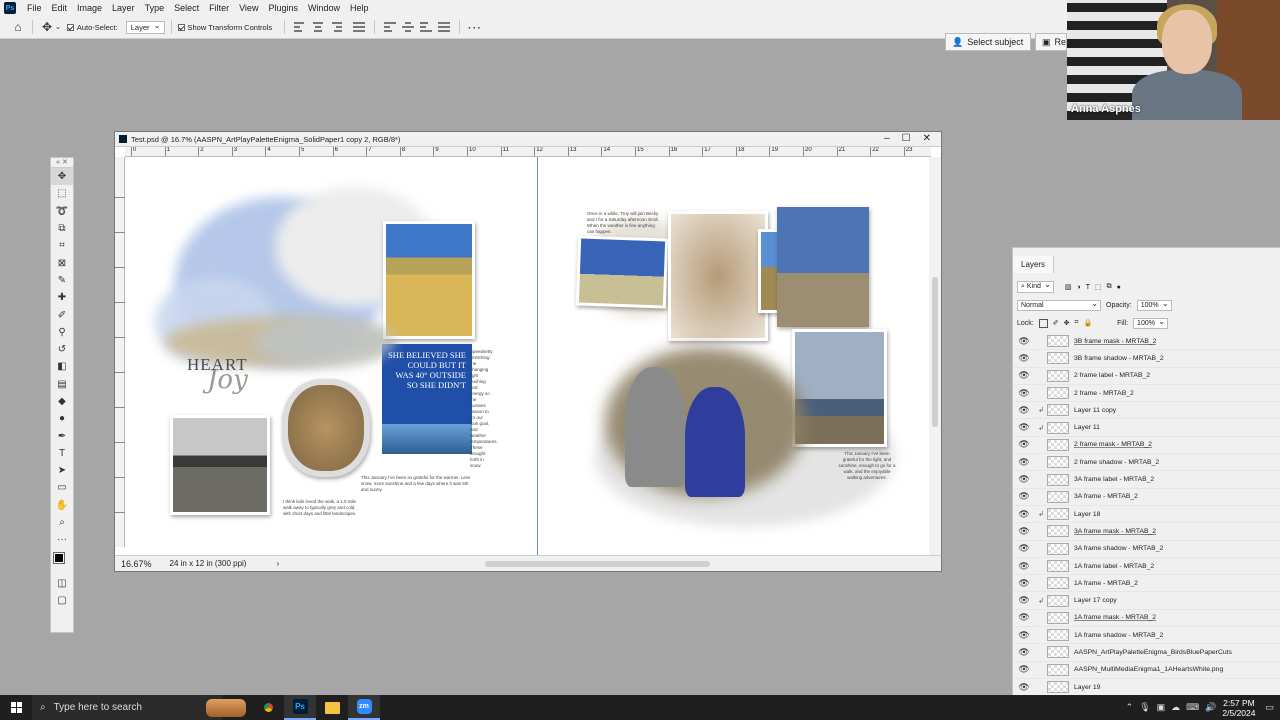 The height and width of the screenshot is (720, 1280). Describe the element at coordinates (123, 8) in the screenshot. I see `menu-layer: Layer` at that location.